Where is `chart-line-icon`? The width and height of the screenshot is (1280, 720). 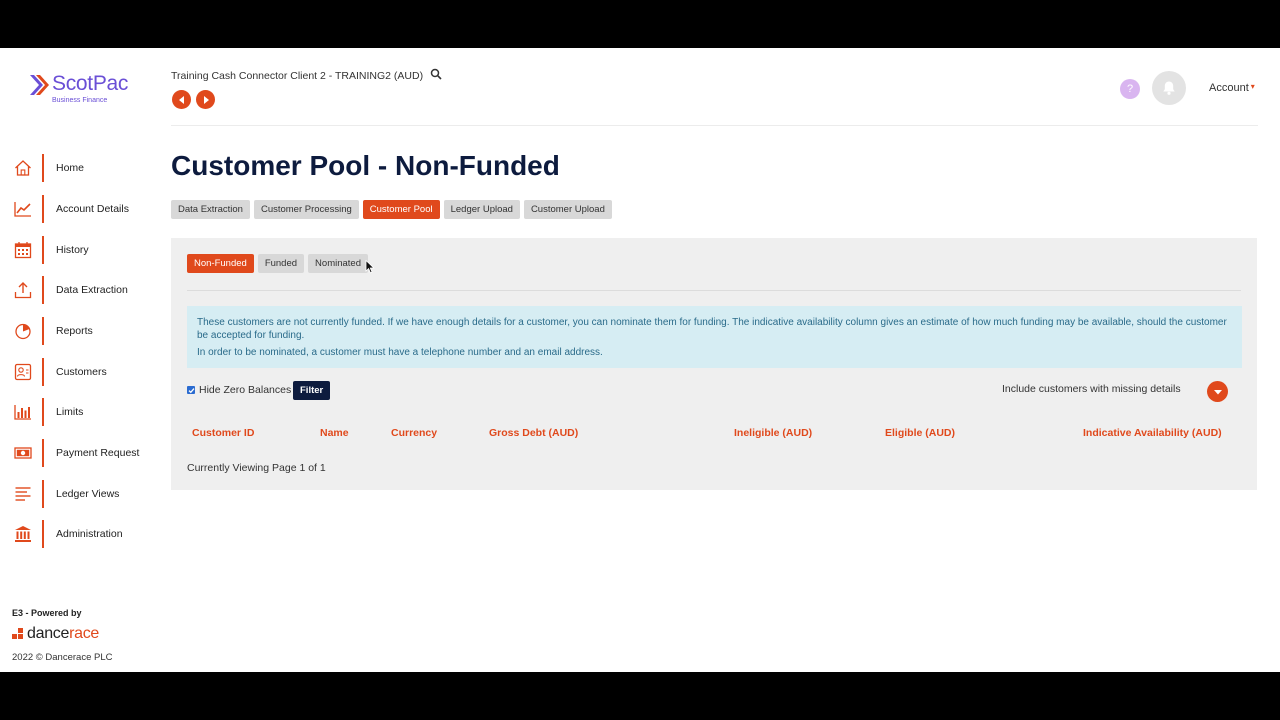
chart-line-icon is located at coordinates (23, 209).